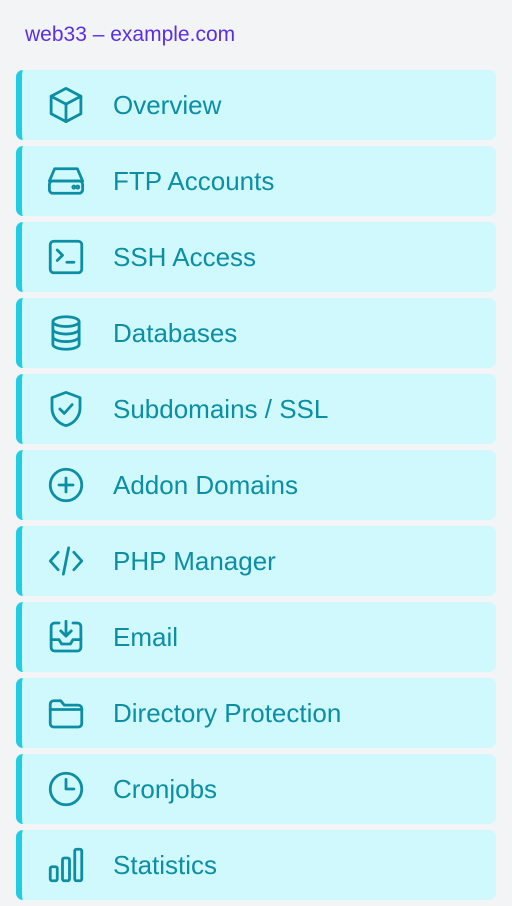  What do you see at coordinates (130, 34) in the screenshot?
I see `page-title: web33 – example.com` at bounding box center [130, 34].